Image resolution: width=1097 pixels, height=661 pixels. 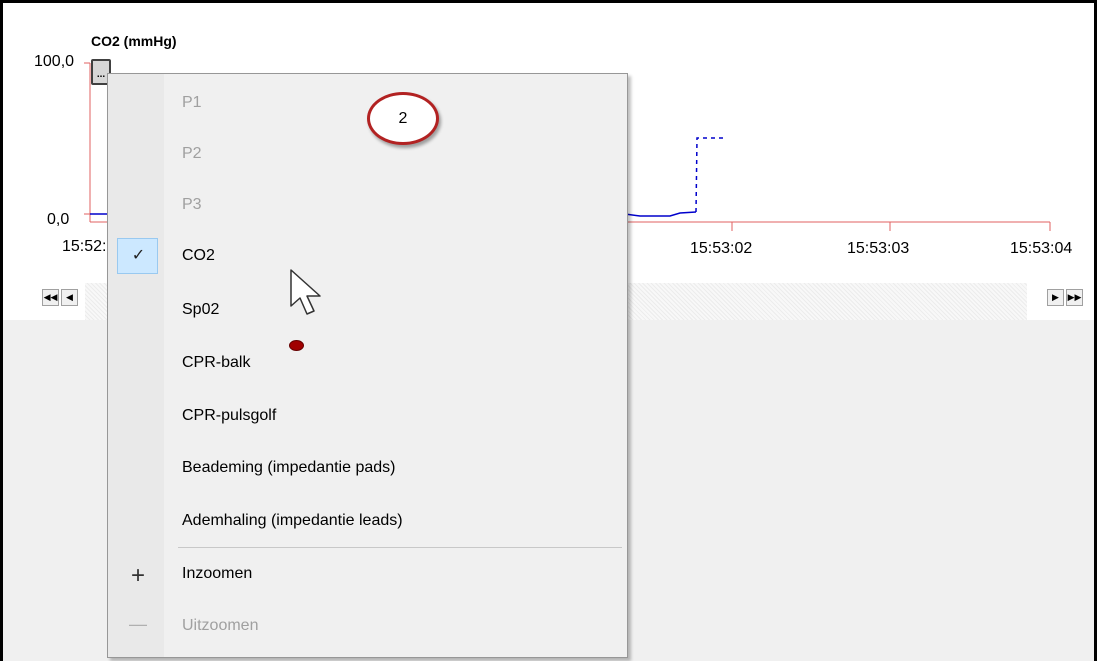 I want to click on menu-item-beademing: Beademing (impedantie pads), so click(x=288, y=468).